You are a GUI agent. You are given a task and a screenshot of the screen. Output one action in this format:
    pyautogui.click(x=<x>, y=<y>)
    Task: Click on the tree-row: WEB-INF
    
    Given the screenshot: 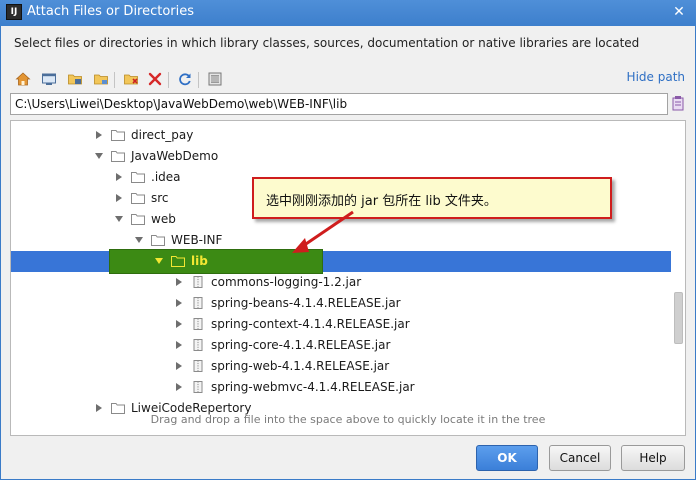 What is the action you would take?
    pyautogui.click(x=341, y=240)
    